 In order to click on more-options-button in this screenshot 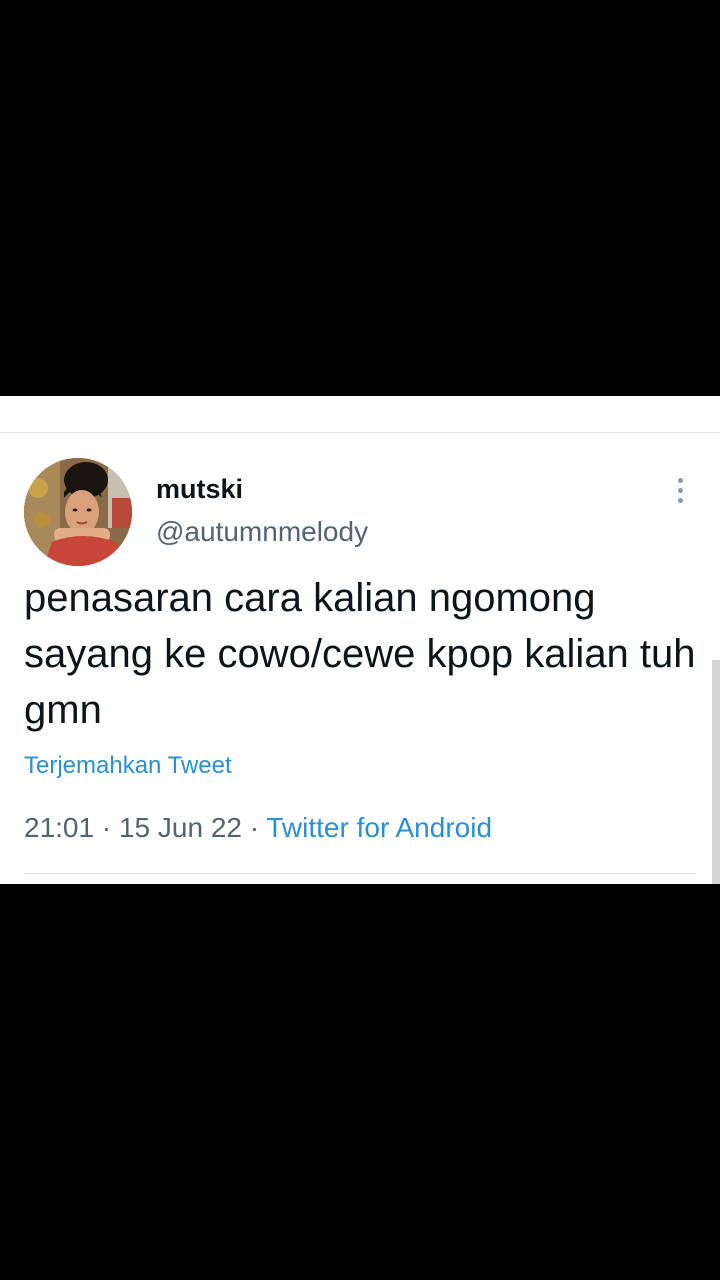, I will do `click(680, 490)`.